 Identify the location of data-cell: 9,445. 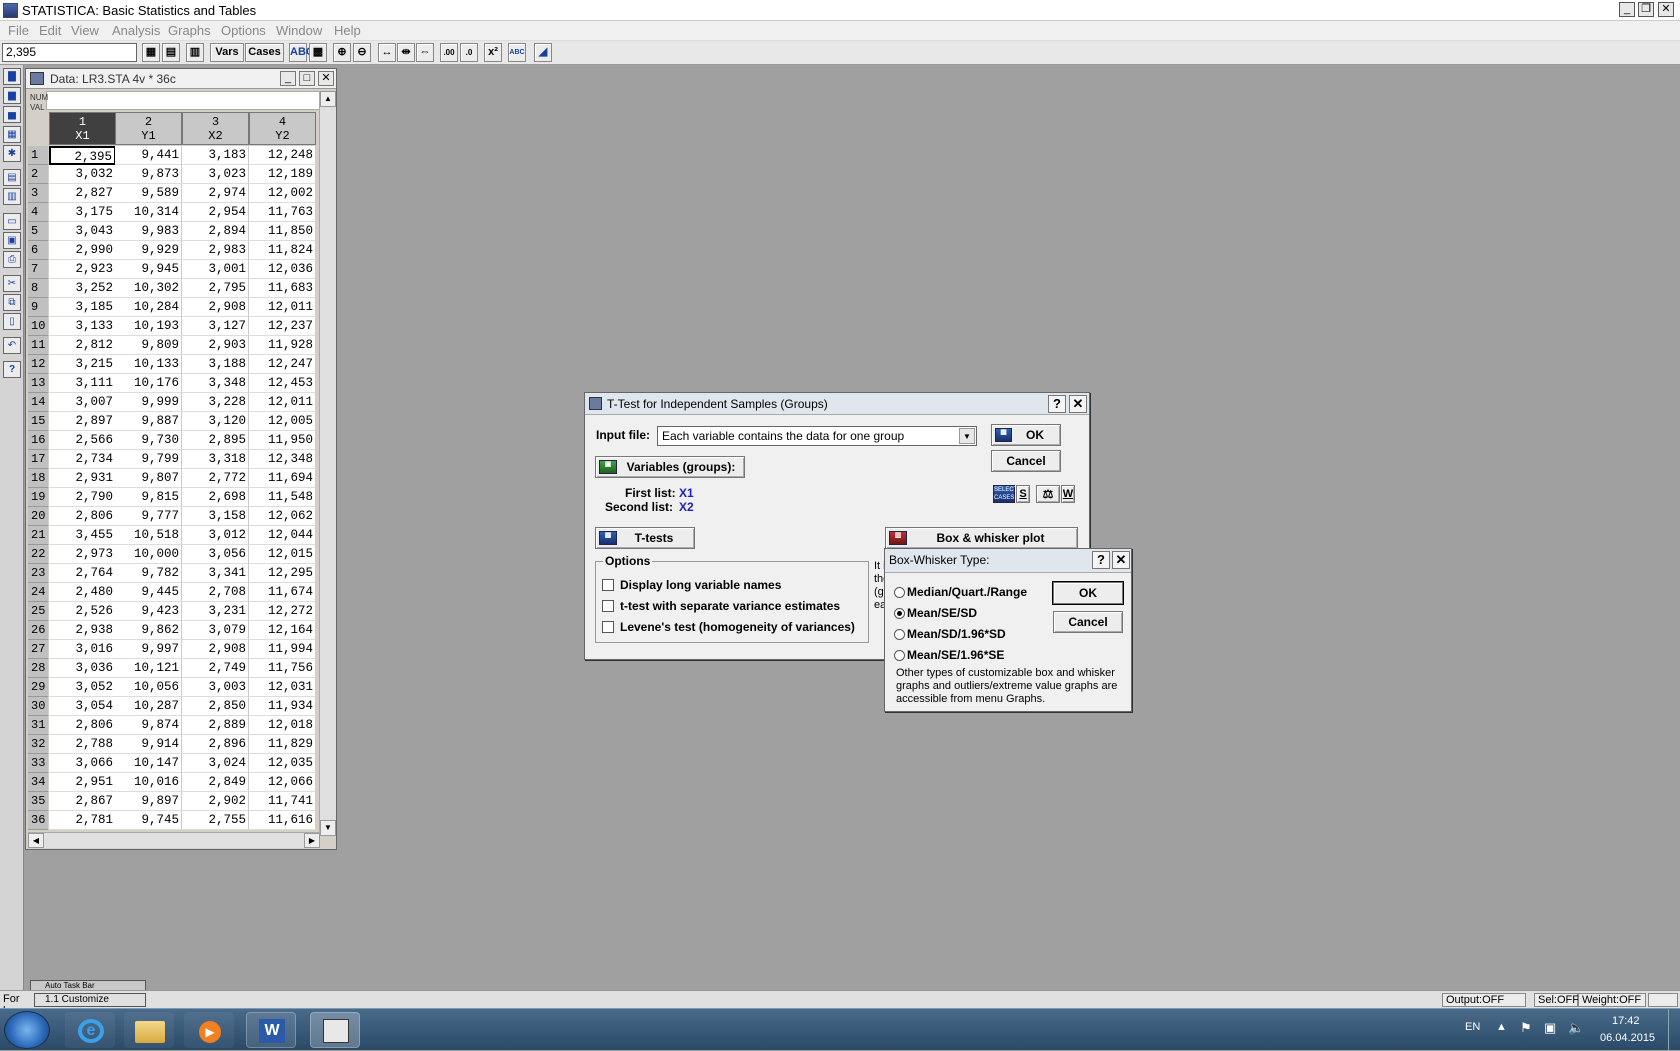
(148, 592).